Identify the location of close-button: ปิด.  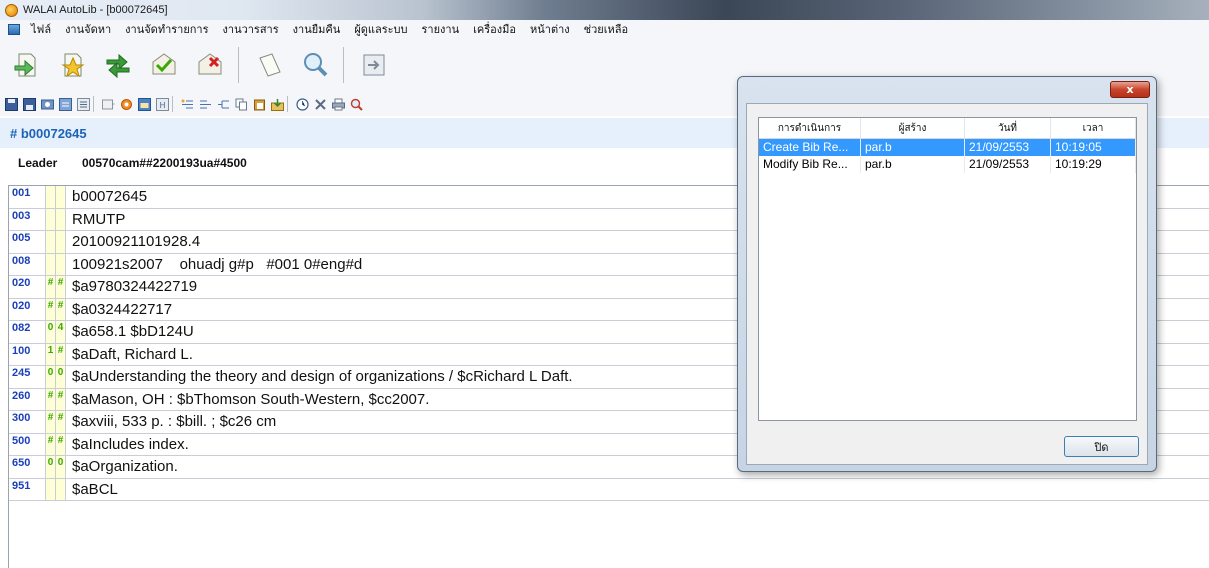
(1101, 446).